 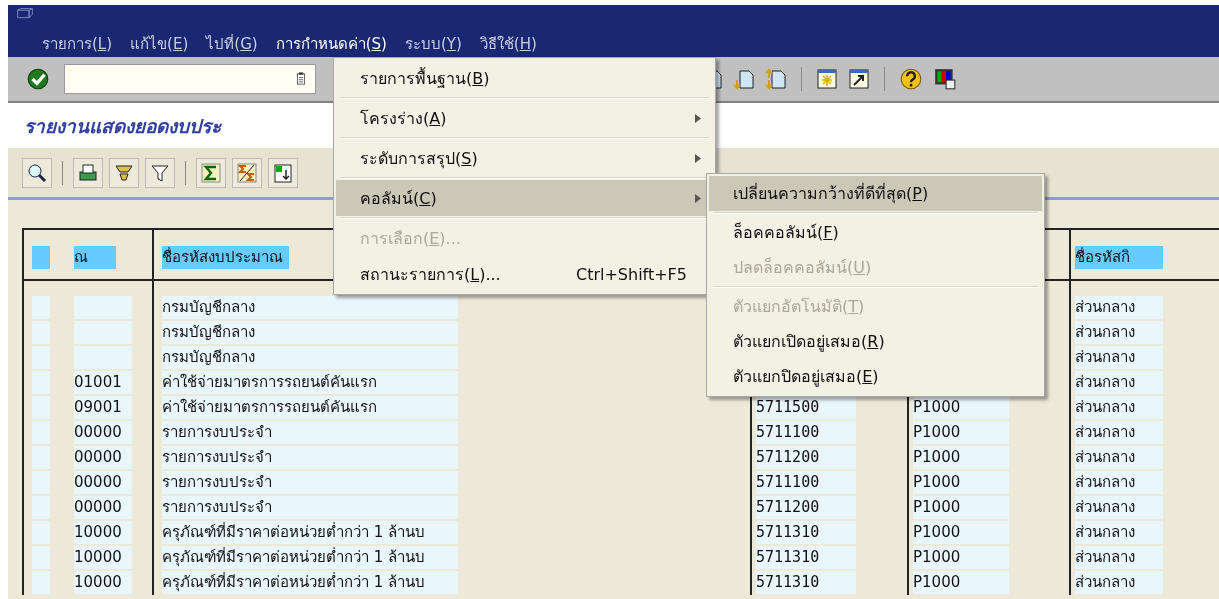 What do you see at coordinates (103, 382) in the screenshot?
I see `table-cell: 01001` at bounding box center [103, 382].